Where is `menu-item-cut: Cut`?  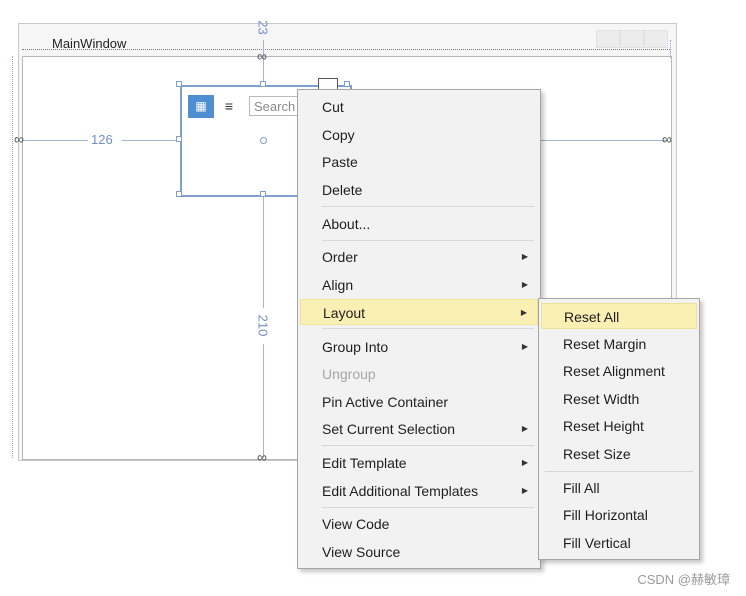 menu-item-cut: Cut is located at coordinates (419, 107).